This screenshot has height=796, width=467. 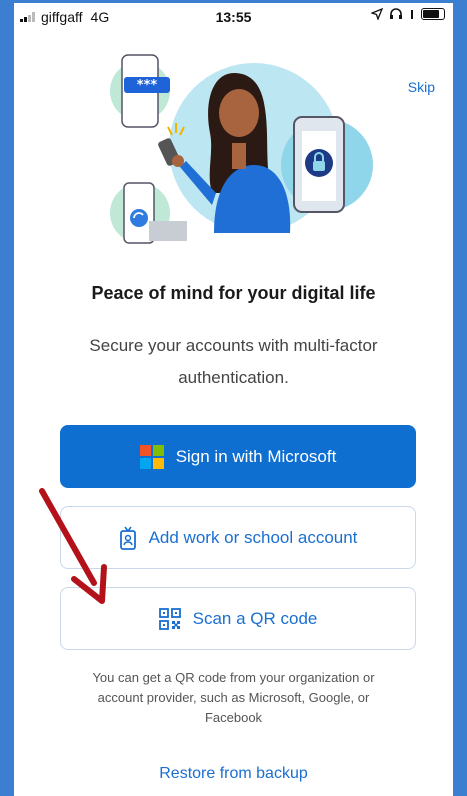 What do you see at coordinates (421, 87) in the screenshot?
I see `skip-link: Skip` at bounding box center [421, 87].